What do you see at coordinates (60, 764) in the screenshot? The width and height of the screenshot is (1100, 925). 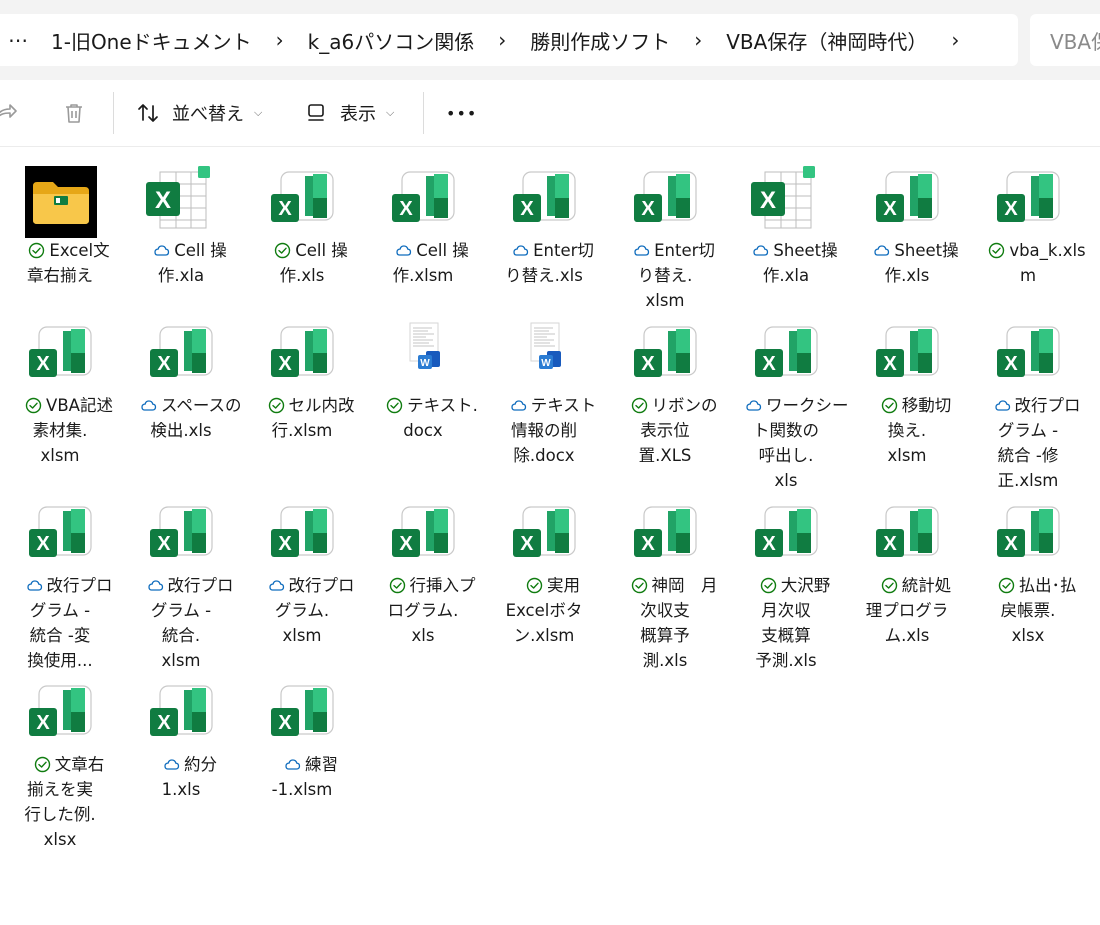 I see `file-name-line: 文章右` at bounding box center [60, 764].